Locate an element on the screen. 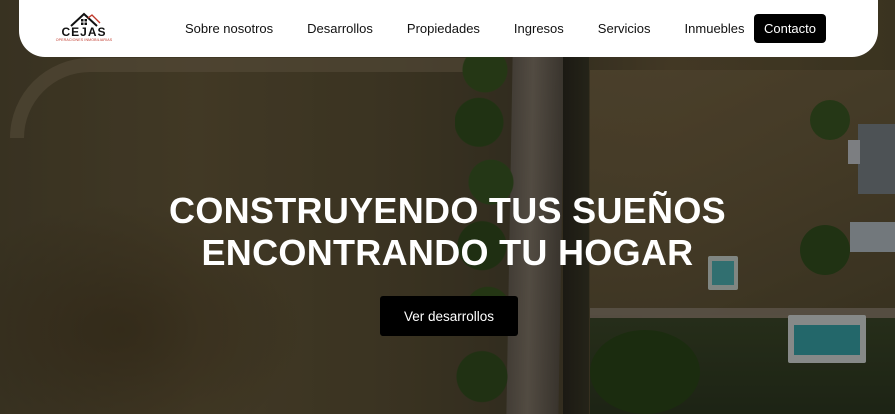  ver-desarrollos-button: Ver desarrollos is located at coordinates (449, 316).